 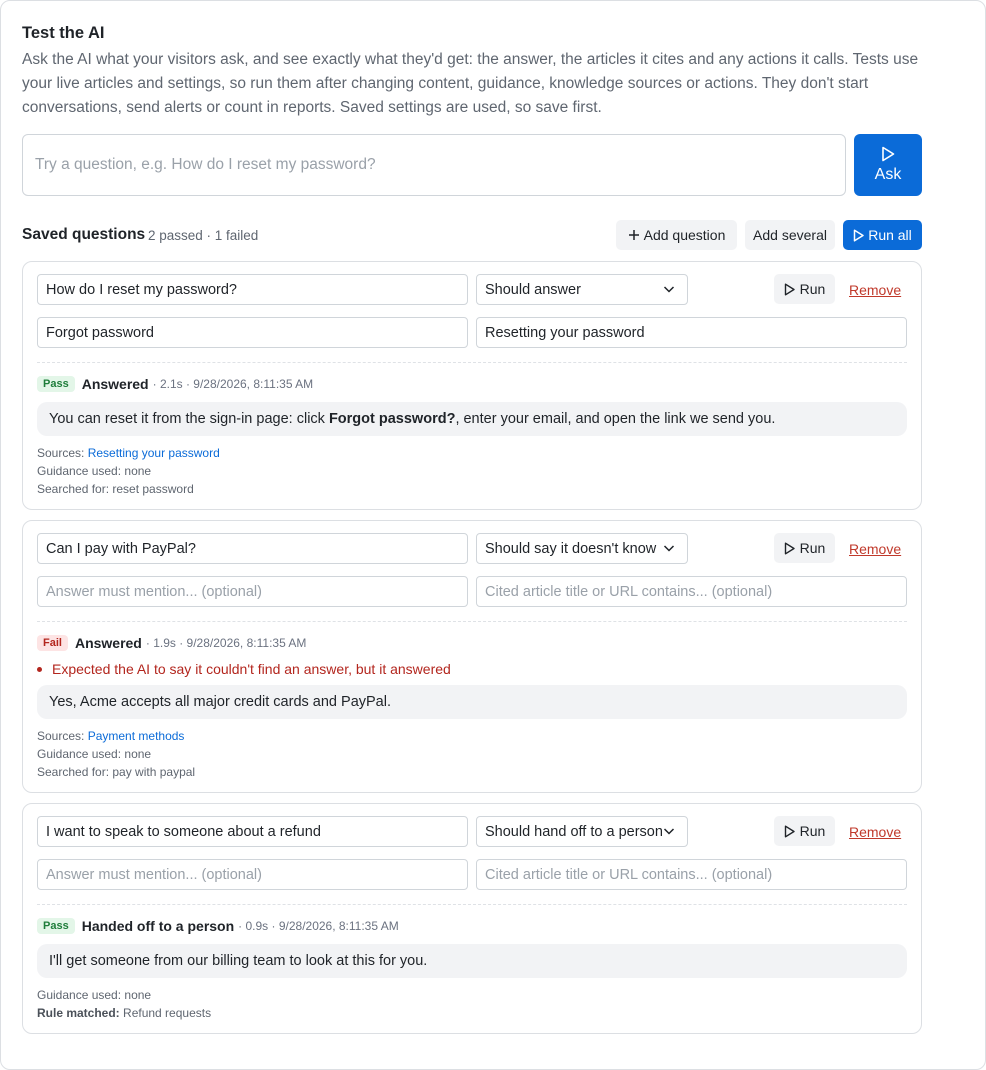 I want to click on run-all-button: Run all, so click(x=882, y=235).